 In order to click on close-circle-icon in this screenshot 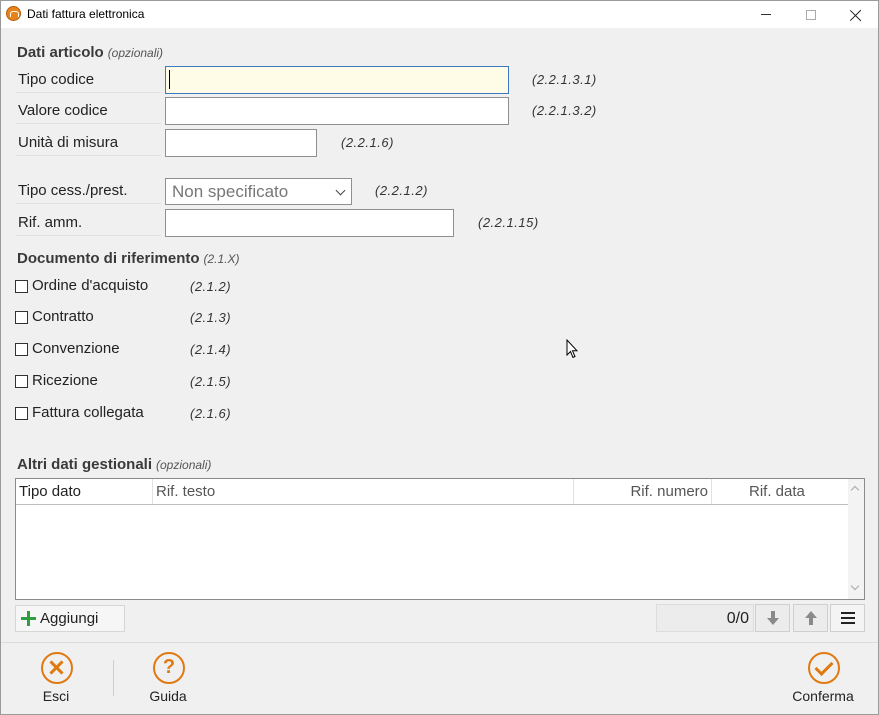, I will do `click(57, 668)`.